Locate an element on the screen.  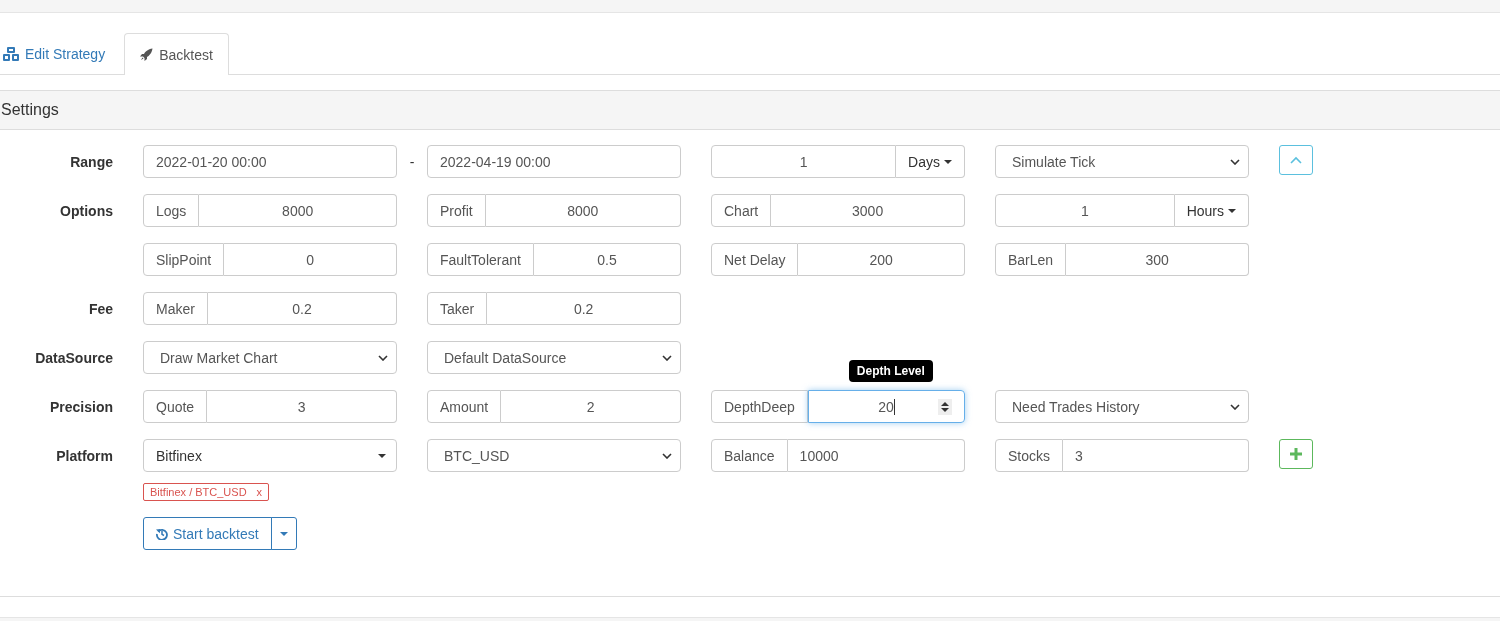
plus-icon is located at coordinates (1296, 454).